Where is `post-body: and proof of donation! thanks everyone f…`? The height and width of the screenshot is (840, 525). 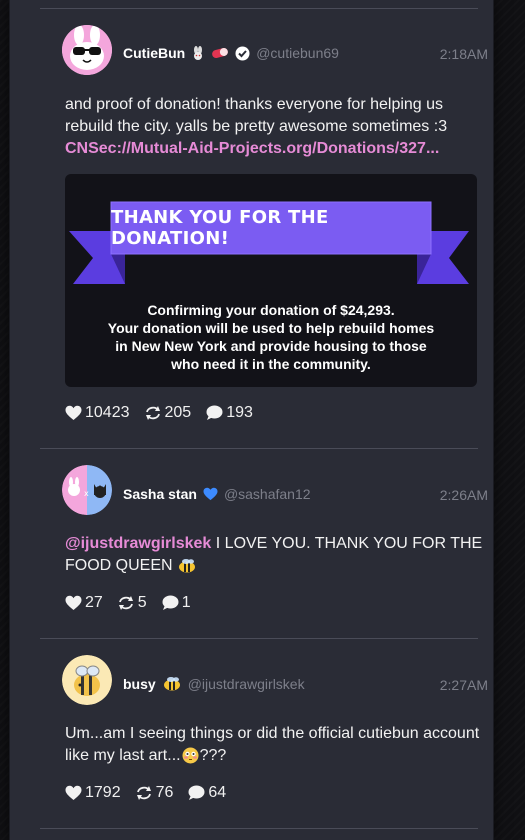
post-body: and proof of donation! thanks everyone f… is located at coordinates (256, 115).